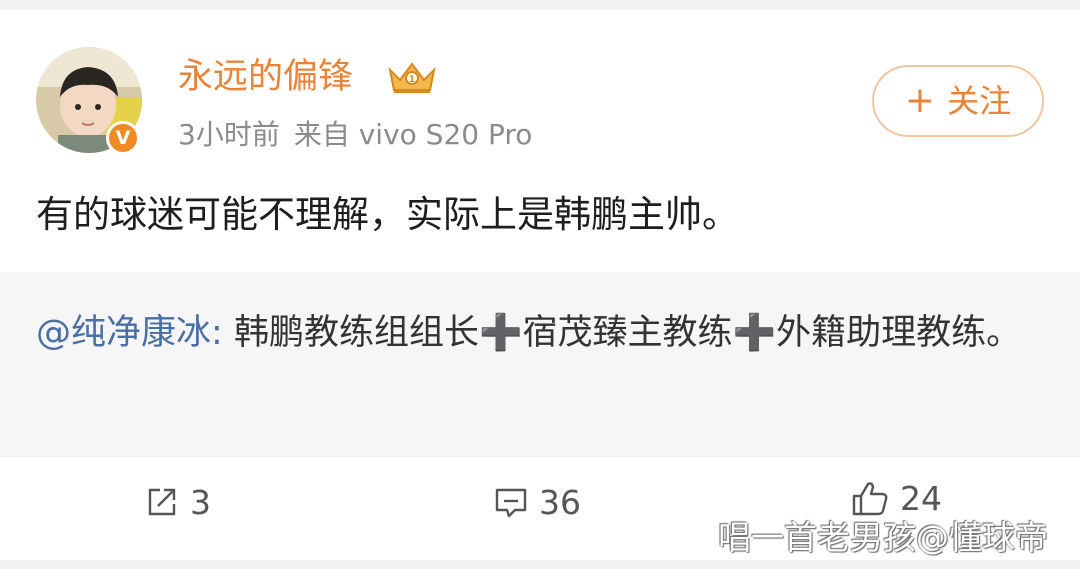 This screenshot has height=569, width=1080. Describe the element at coordinates (540, 456) in the screenshot. I see `actions-divider` at that location.